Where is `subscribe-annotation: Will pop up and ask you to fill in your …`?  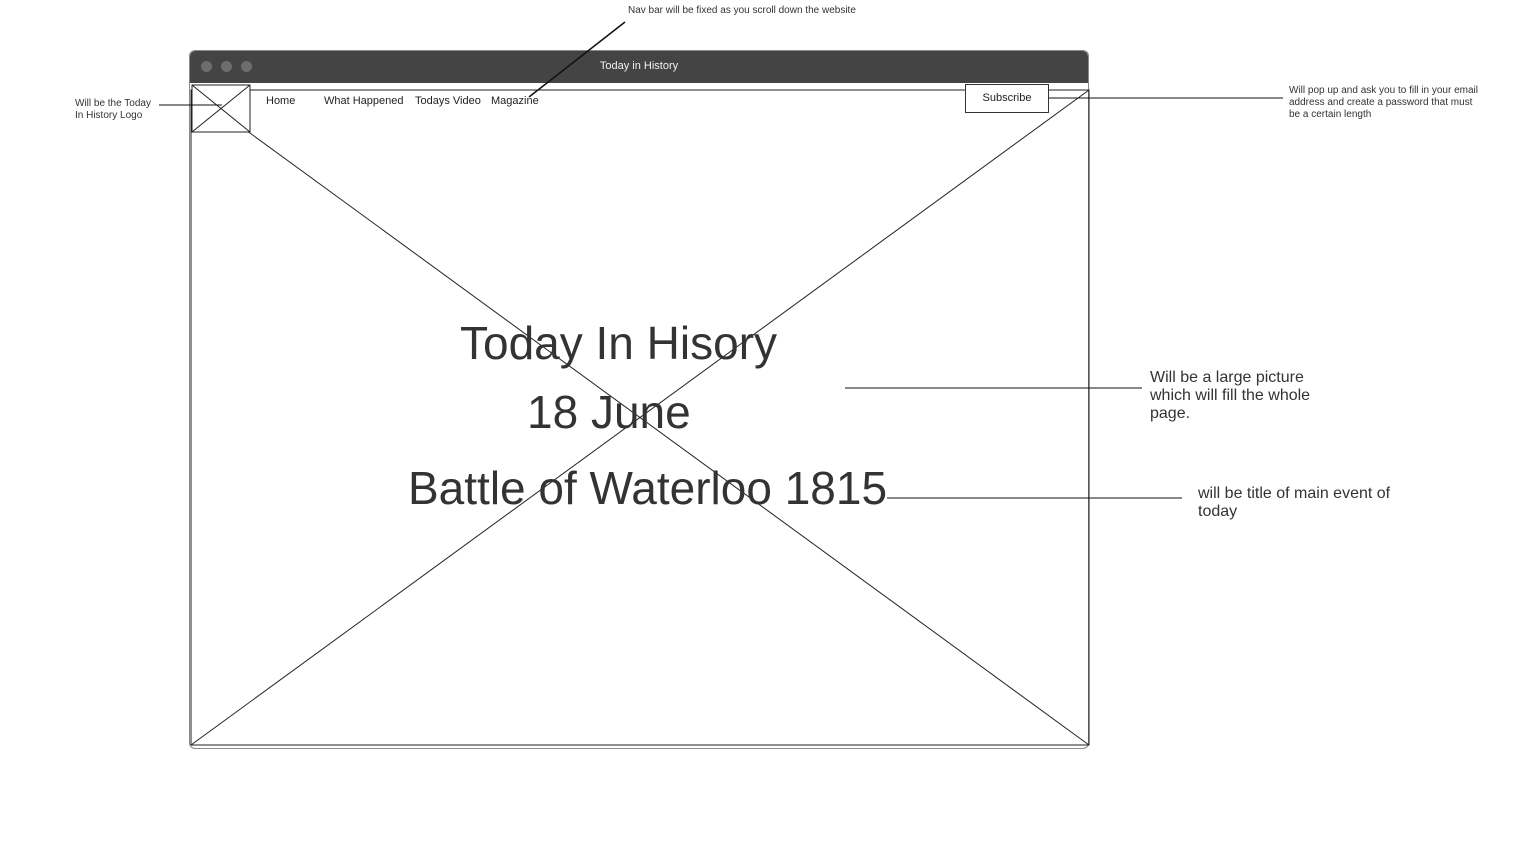 subscribe-annotation: Will pop up and ask you to fill in your … is located at coordinates (1383, 102).